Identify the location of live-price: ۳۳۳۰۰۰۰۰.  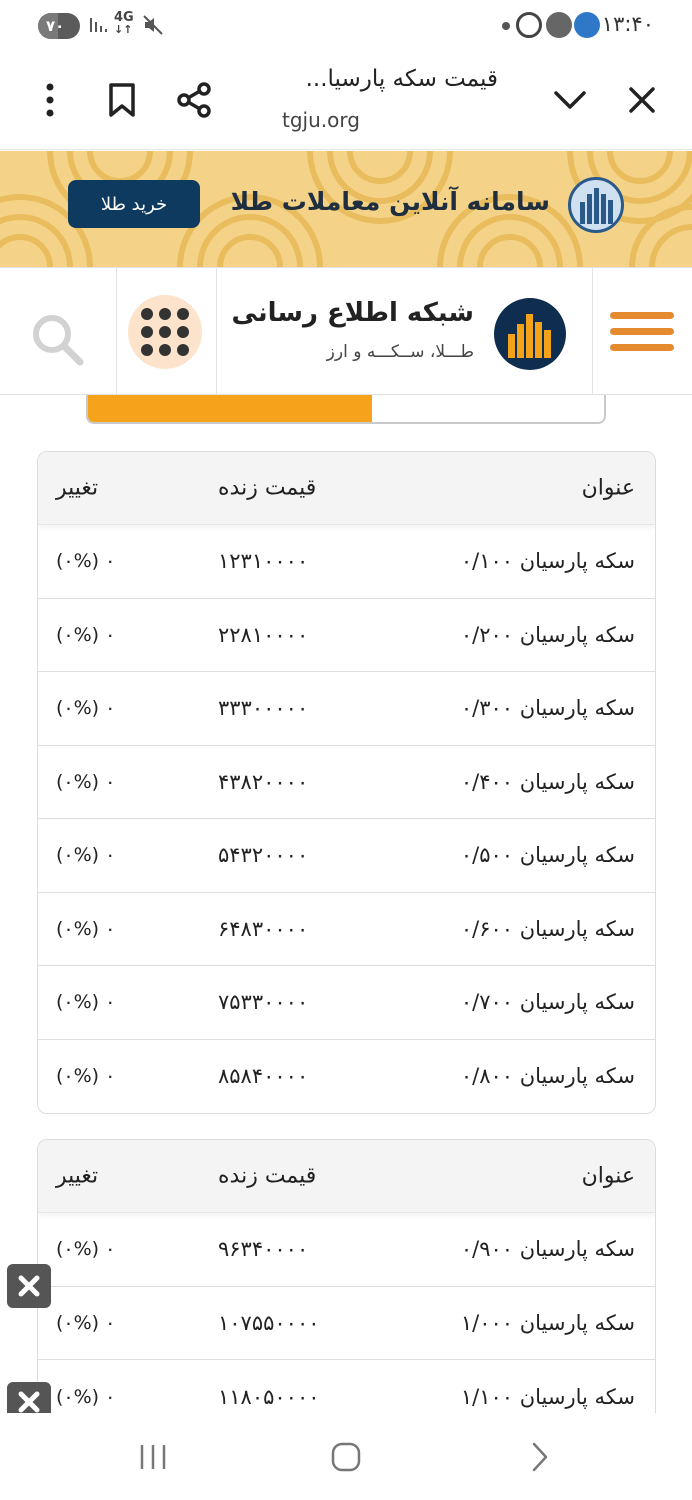
(263, 708).